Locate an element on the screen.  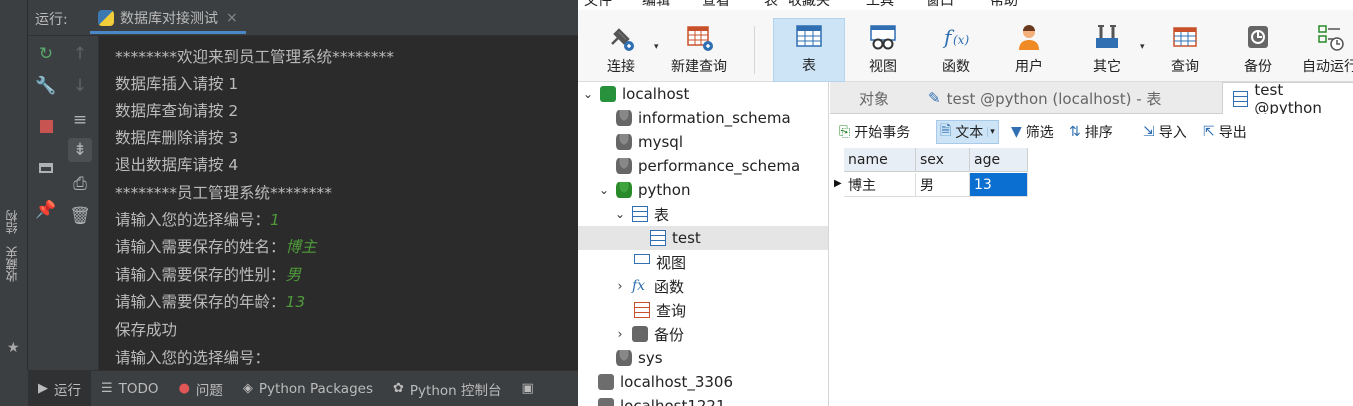
tree-node-views: 视图 is located at coordinates (660, 262).